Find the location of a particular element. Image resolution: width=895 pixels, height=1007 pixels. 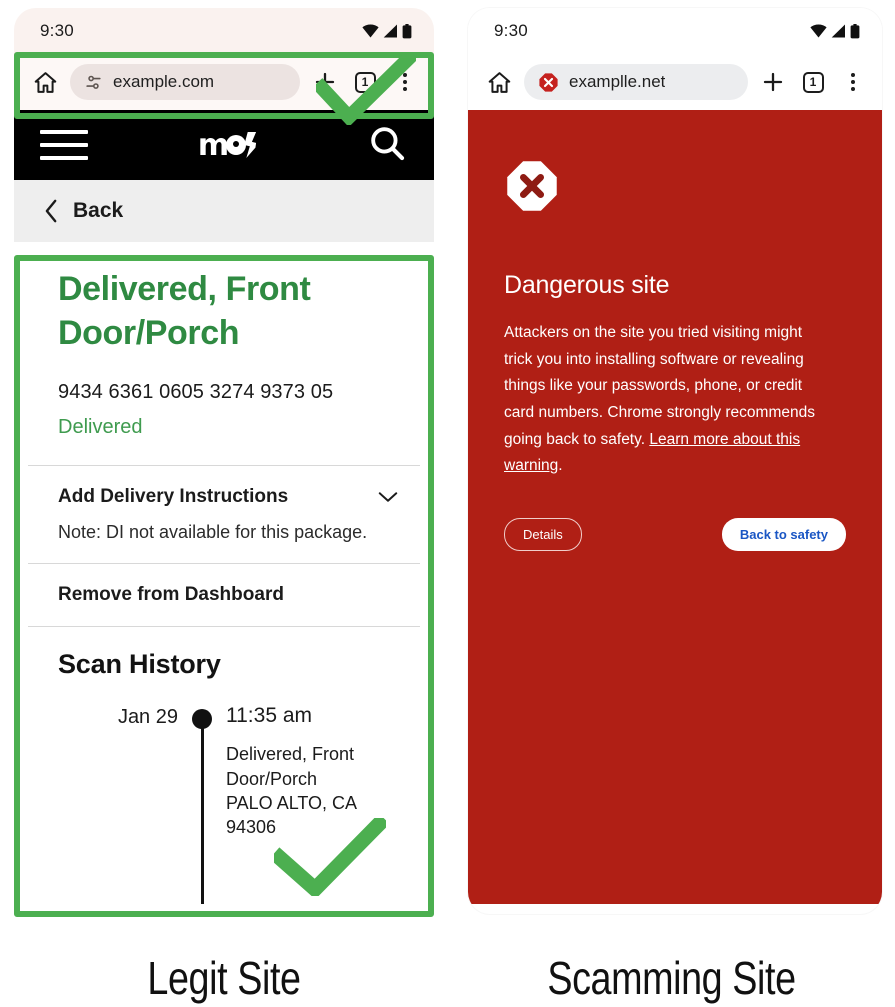

tune-settings-icon is located at coordinates (93, 82).